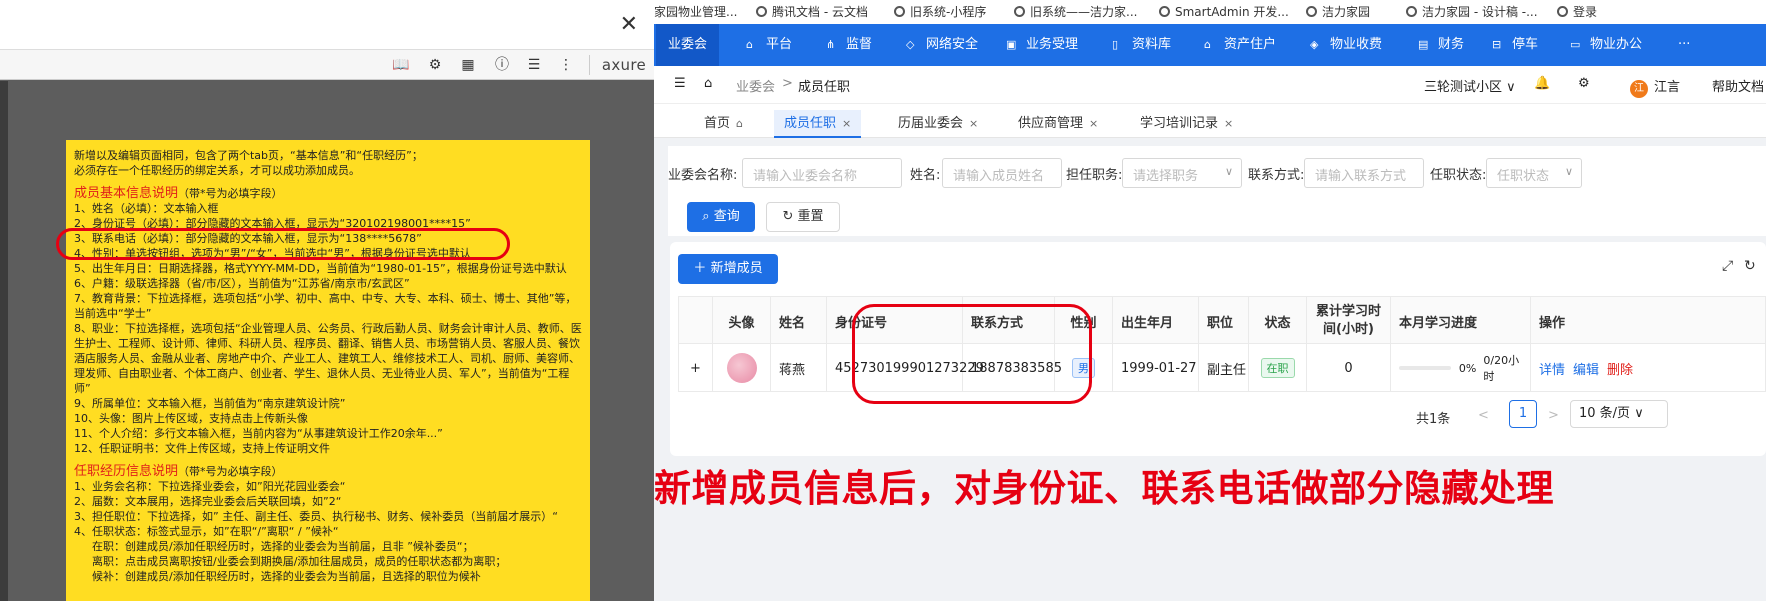  I want to click on nav-item-finance: ▤ 财务, so click(1441, 45).